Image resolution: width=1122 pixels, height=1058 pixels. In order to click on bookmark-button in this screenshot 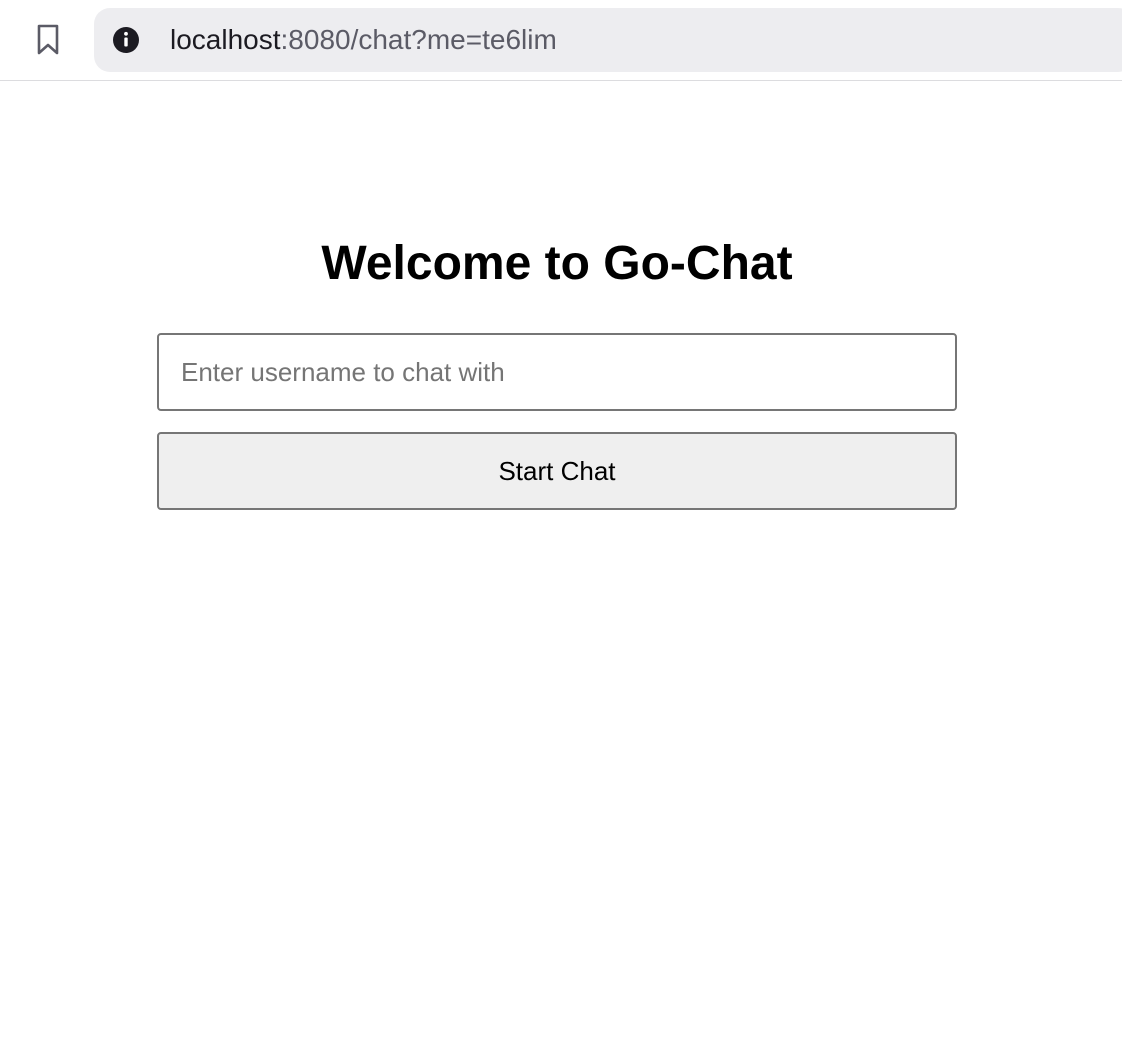, I will do `click(48, 40)`.